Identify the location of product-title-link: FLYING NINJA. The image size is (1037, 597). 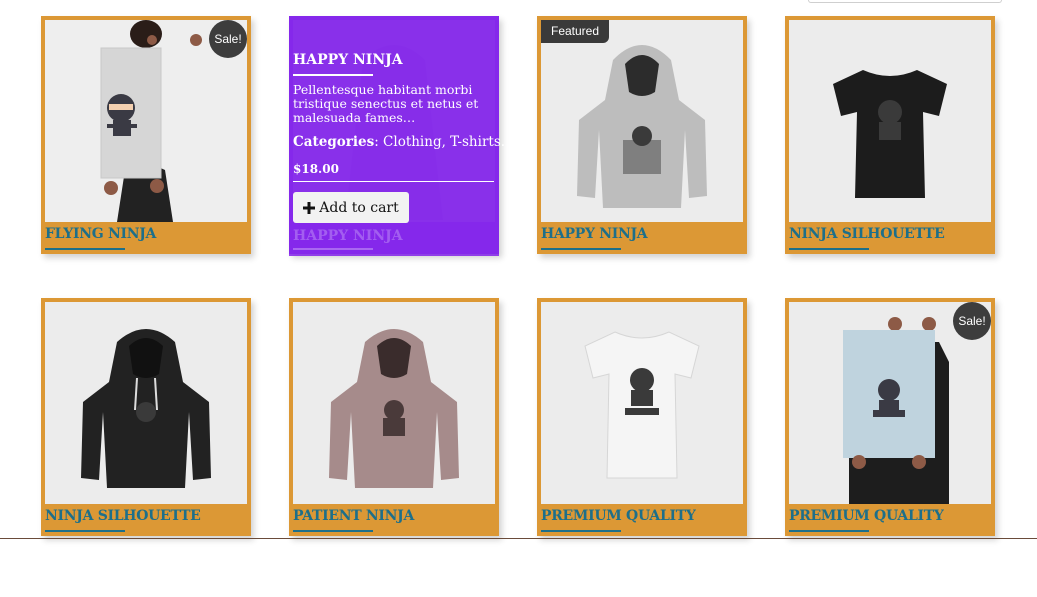
(100, 234).